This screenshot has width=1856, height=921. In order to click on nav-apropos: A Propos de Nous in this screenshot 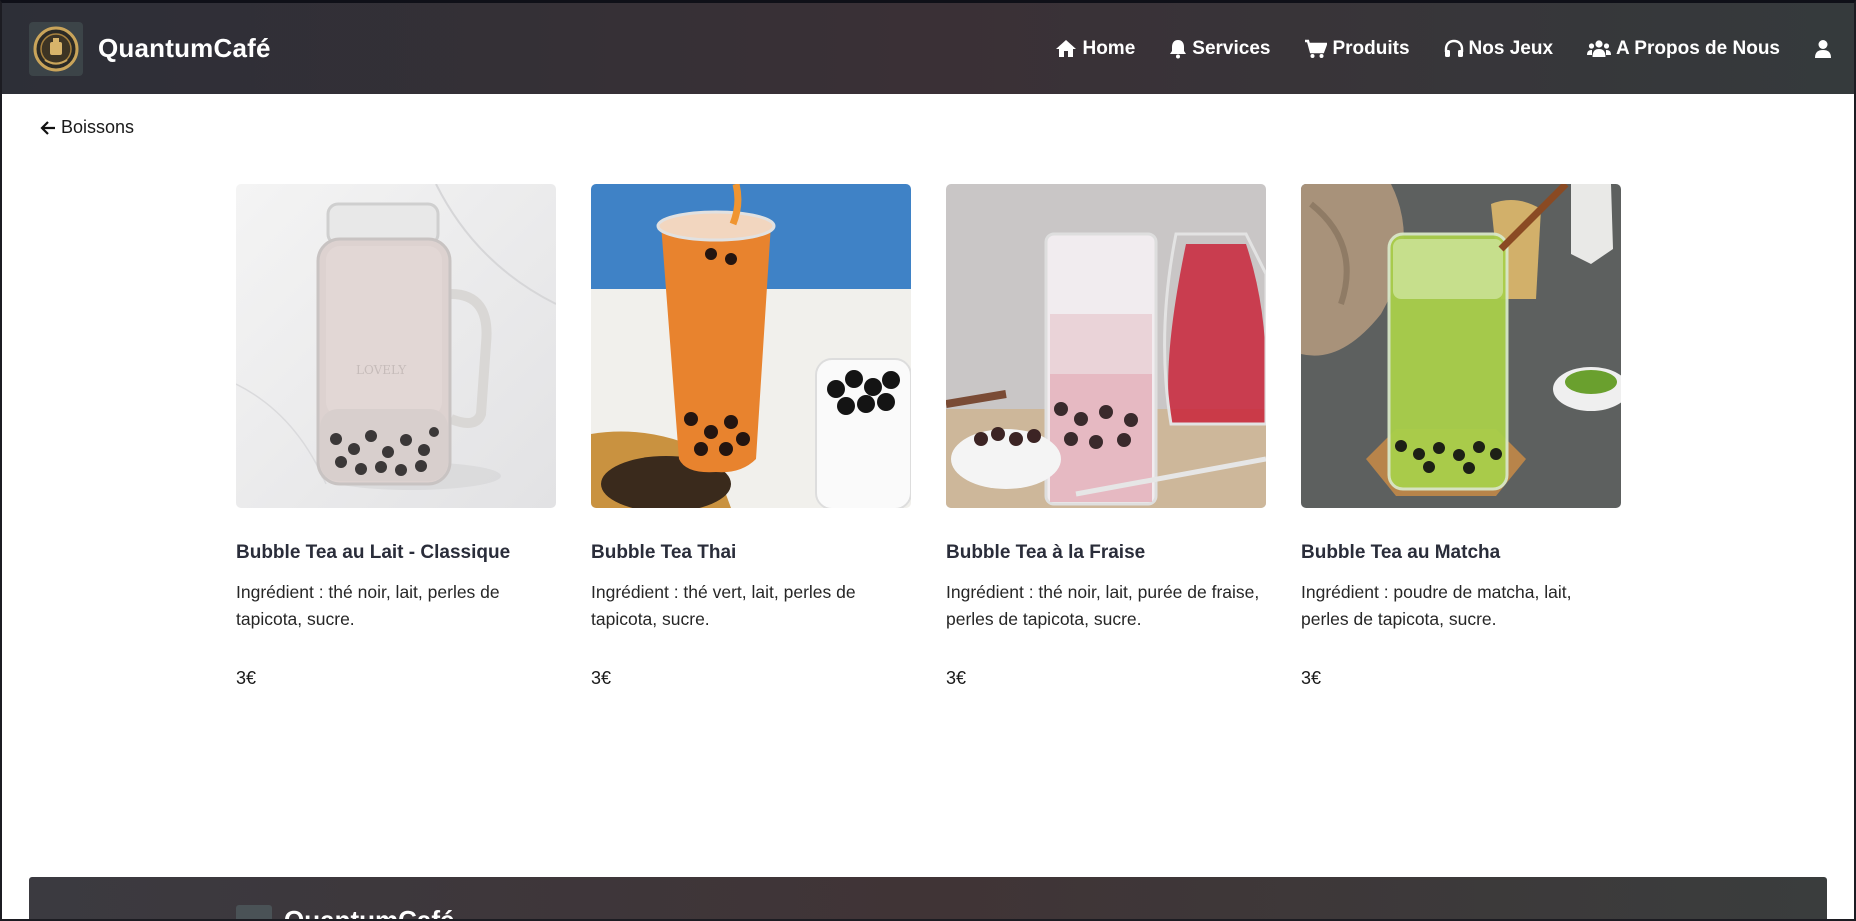, I will do `click(1683, 49)`.